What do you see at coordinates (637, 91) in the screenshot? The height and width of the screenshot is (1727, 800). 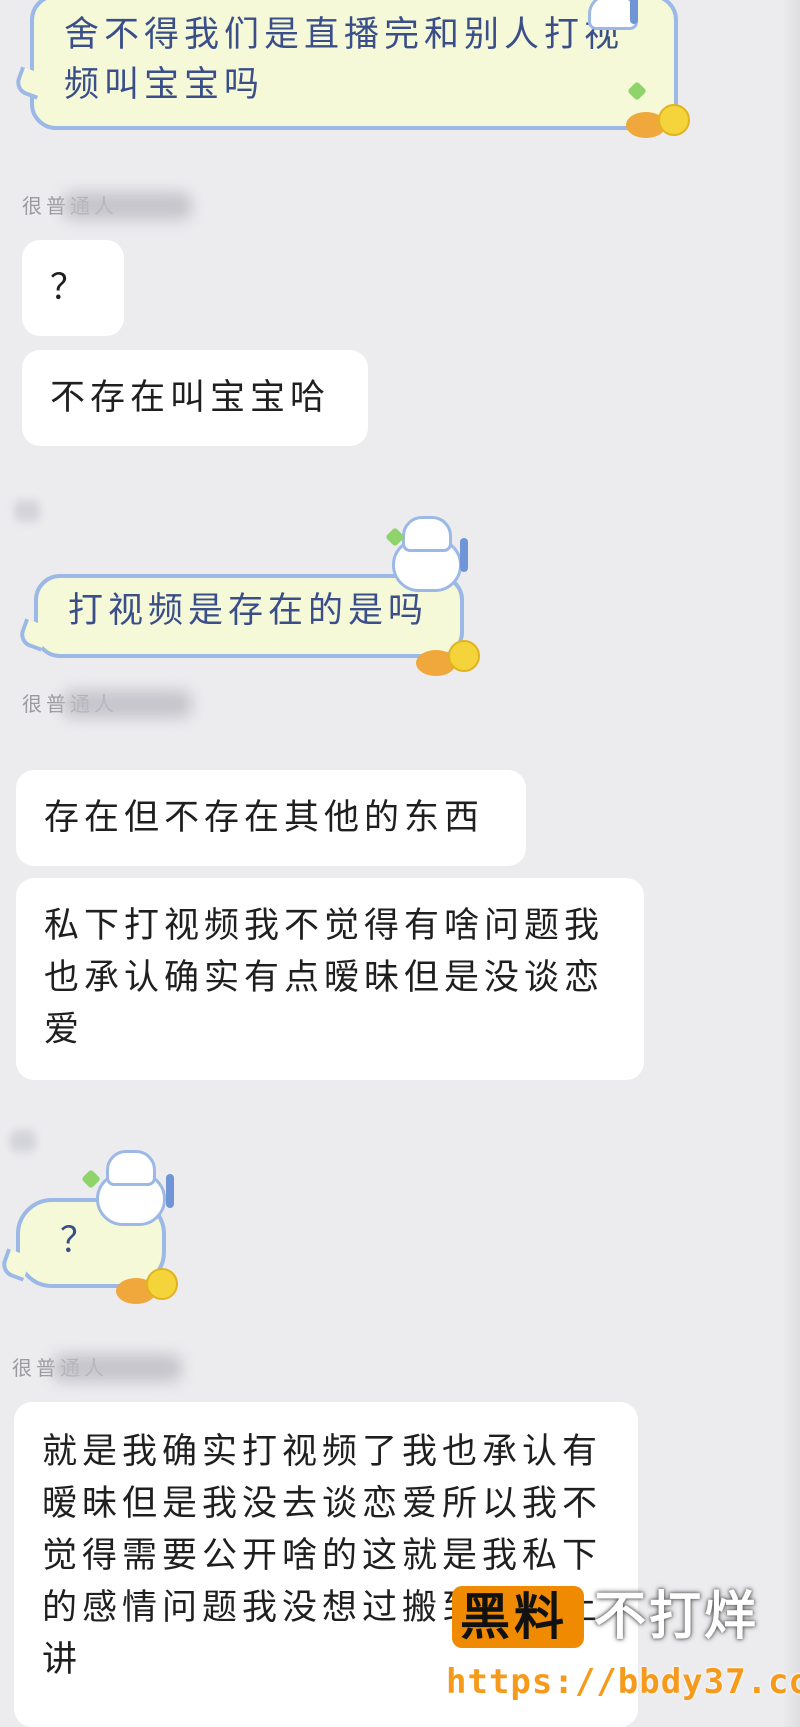 I see `sparkle-icon` at bounding box center [637, 91].